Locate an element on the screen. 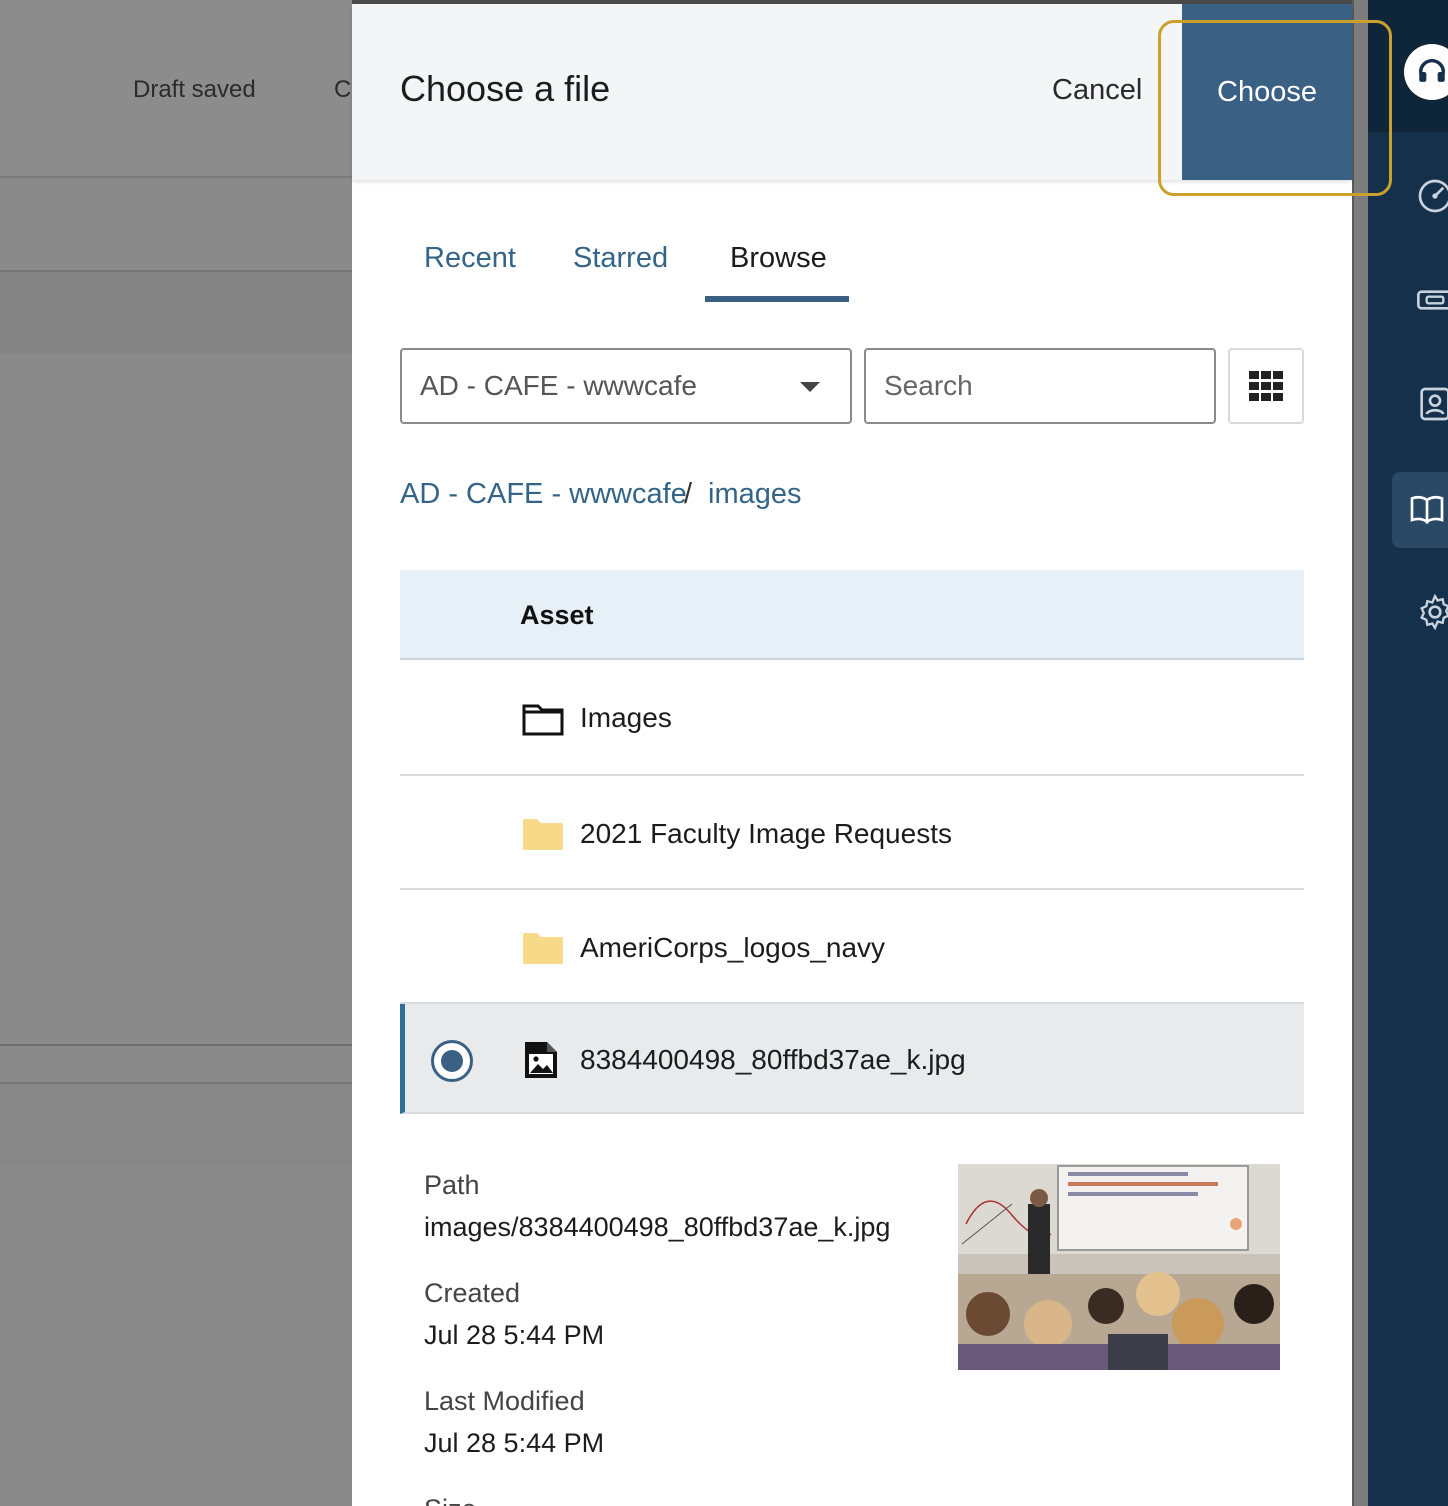 This screenshot has width=1448, height=1506. created-value: Jul 28 5:44 PM is located at coordinates (514, 1335).